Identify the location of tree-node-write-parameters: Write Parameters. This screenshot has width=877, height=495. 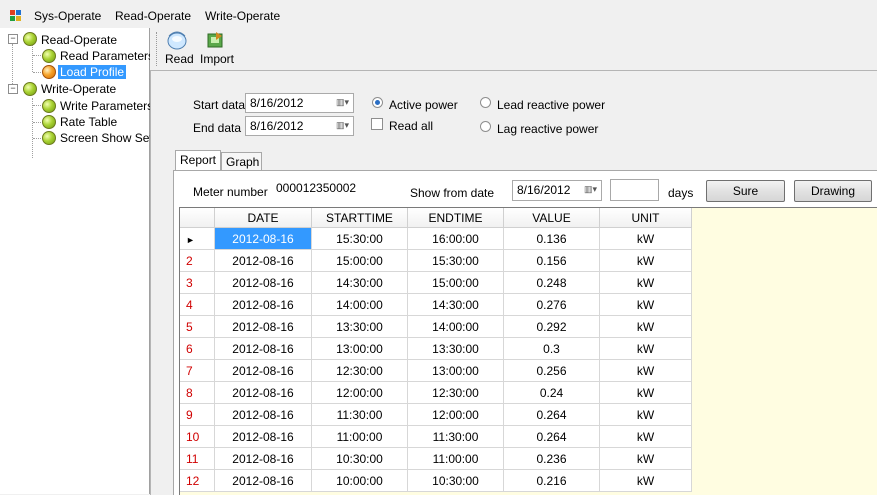
(106, 106).